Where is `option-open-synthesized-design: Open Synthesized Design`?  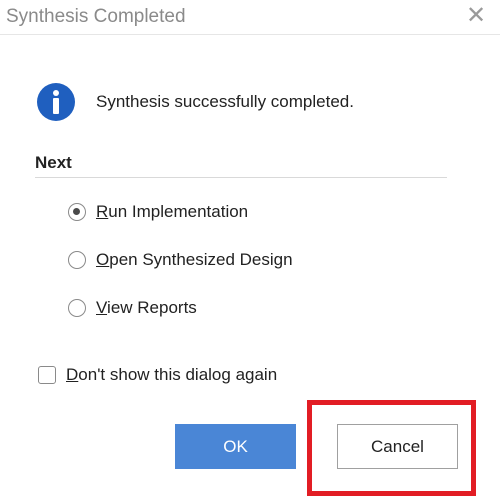
option-open-synthesized-design: Open Synthesized Design is located at coordinates (180, 260).